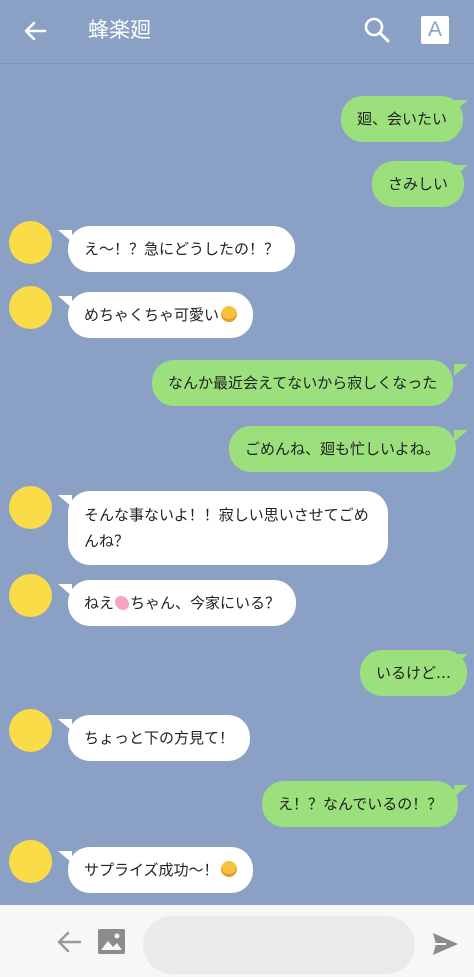  Describe the element at coordinates (69, 942) in the screenshot. I see `arrow-left-icon` at that location.